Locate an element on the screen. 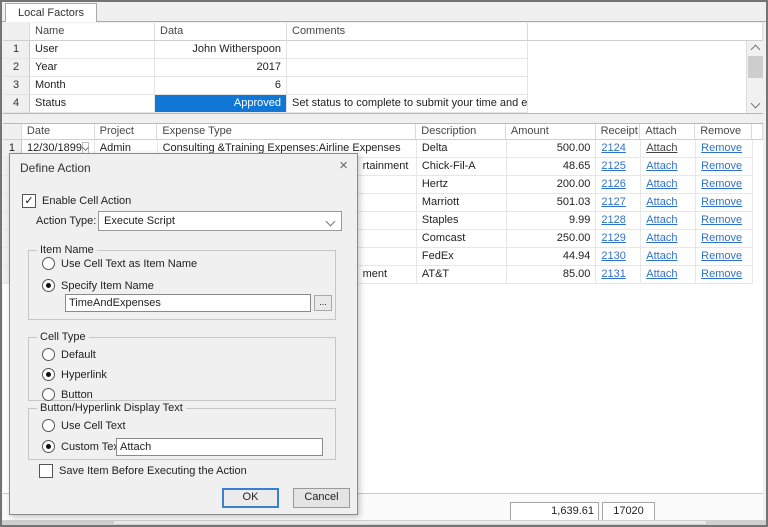  scroll-down-icon is located at coordinates (755, 103).